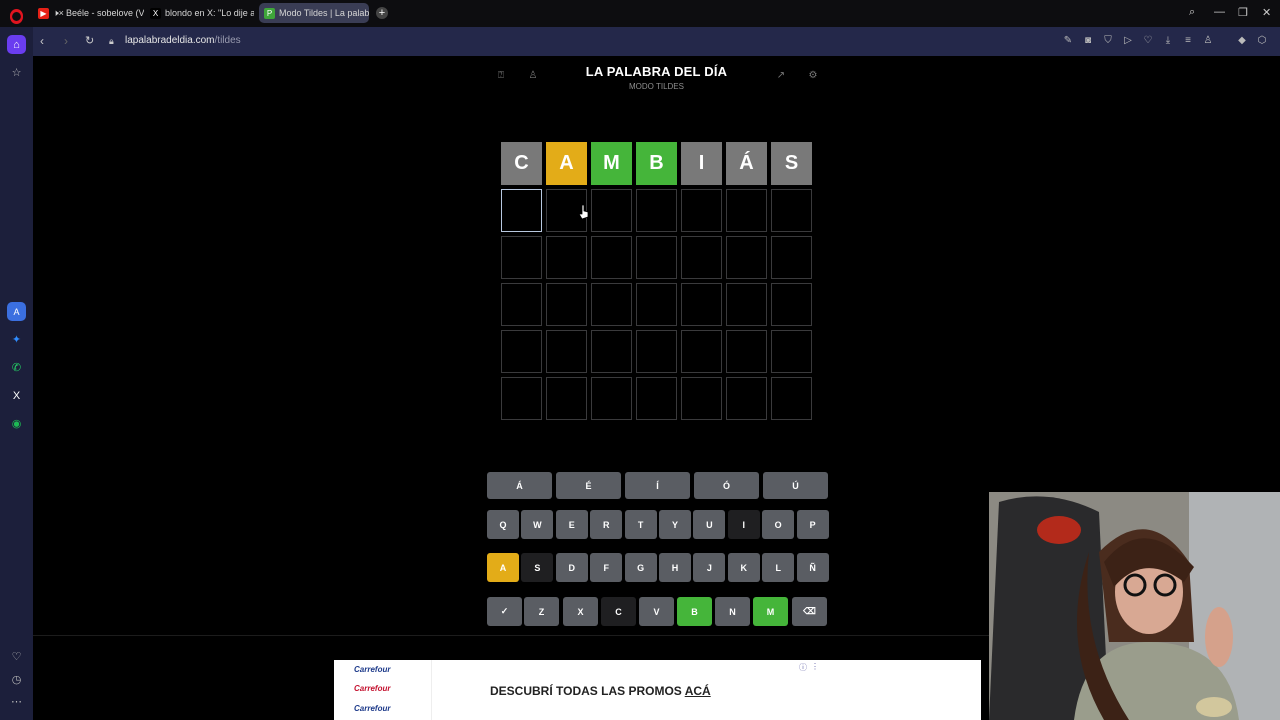  What do you see at coordinates (89, 40) in the screenshot?
I see `reload-icon: ↻` at bounding box center [89, 40].